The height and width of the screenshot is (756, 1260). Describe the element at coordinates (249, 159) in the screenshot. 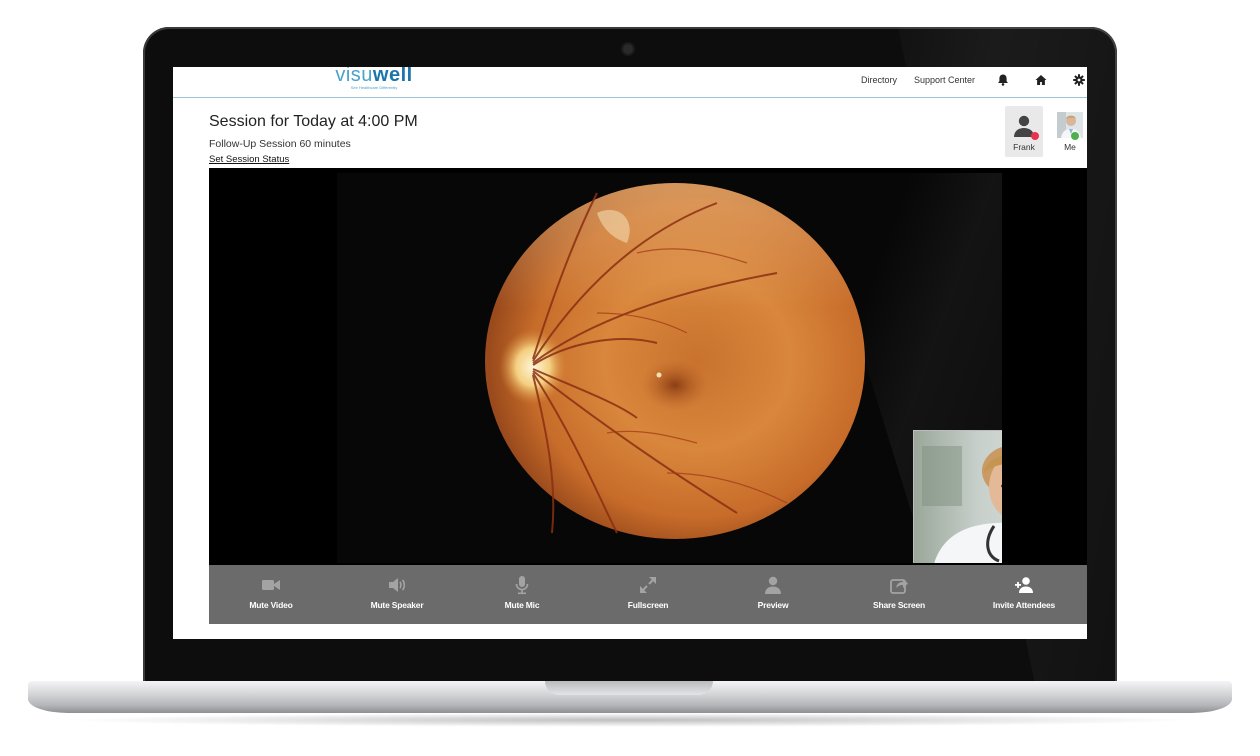

I see `set-session-status-link: Set Session Status` at that location.